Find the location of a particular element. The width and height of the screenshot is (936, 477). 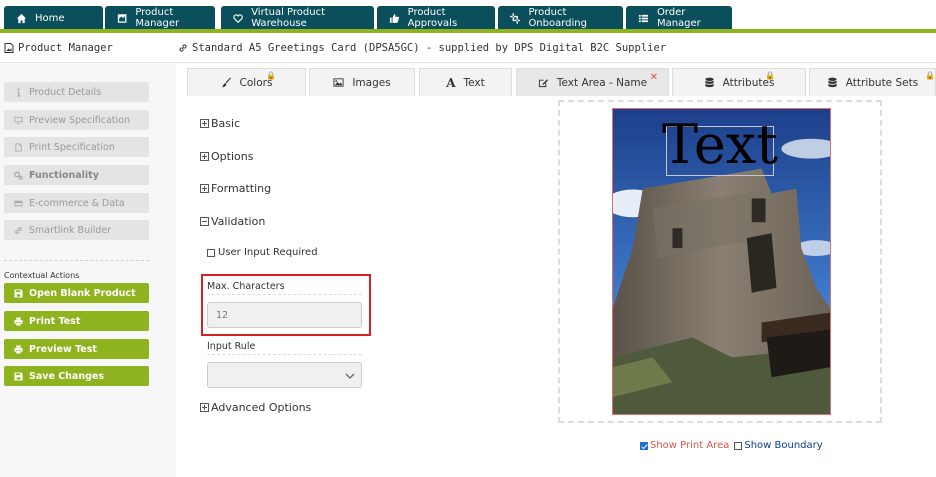

nav-tab-product-approvals: Product Approvals is located at coordinates (436, 18).